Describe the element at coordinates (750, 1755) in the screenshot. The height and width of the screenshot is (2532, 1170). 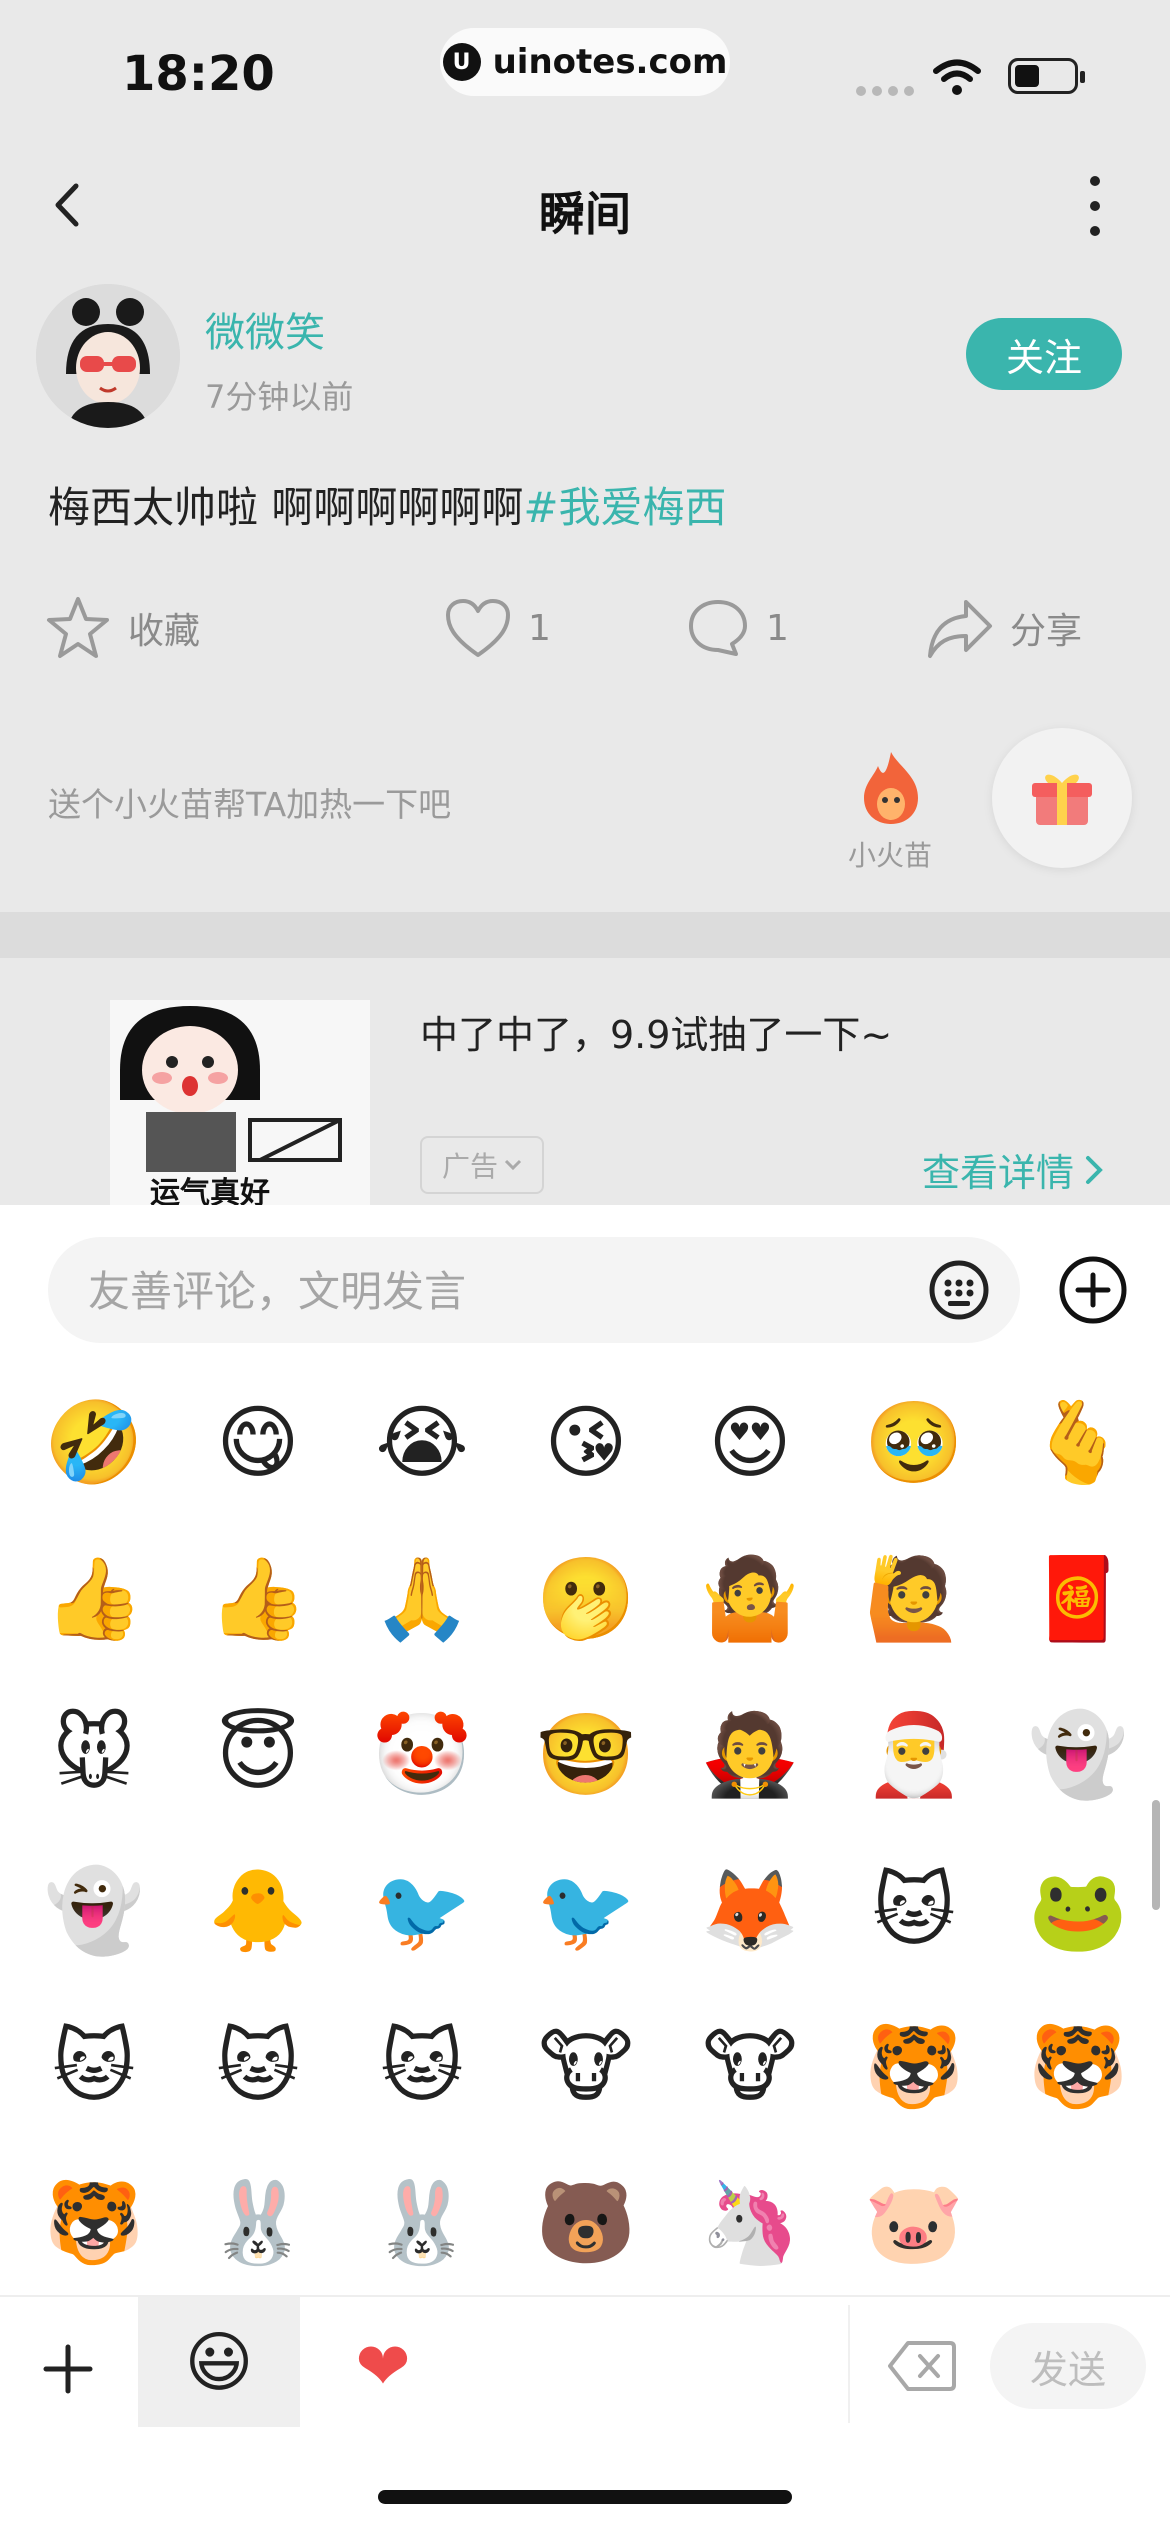
I see `emoji-item: 🧛` at that location.